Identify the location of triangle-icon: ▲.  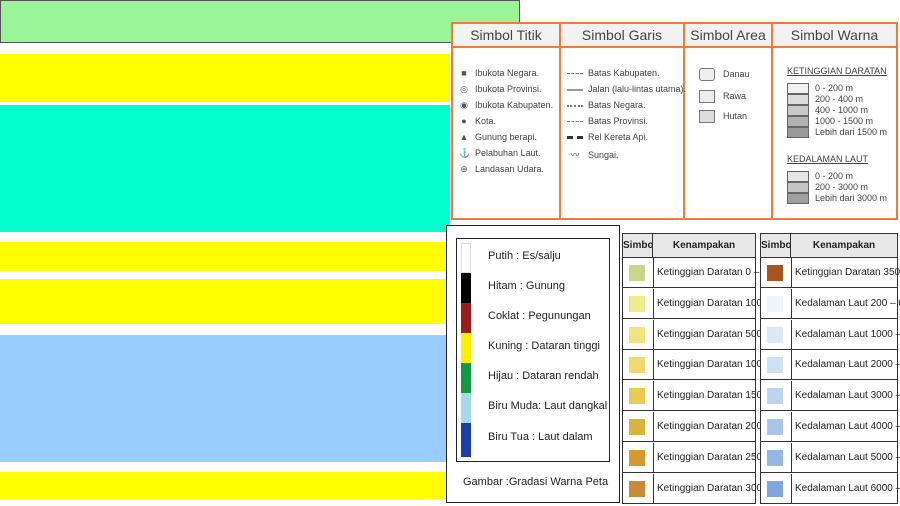
(464, 137).